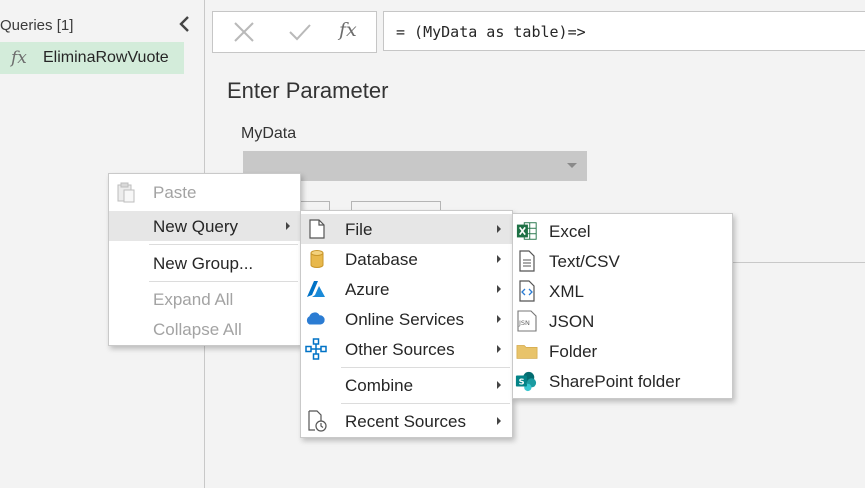 Image resolution: width=865 pixels, height=488 pixels. I want to click on menu-item-online-services: Online Services, so click(406, 319).